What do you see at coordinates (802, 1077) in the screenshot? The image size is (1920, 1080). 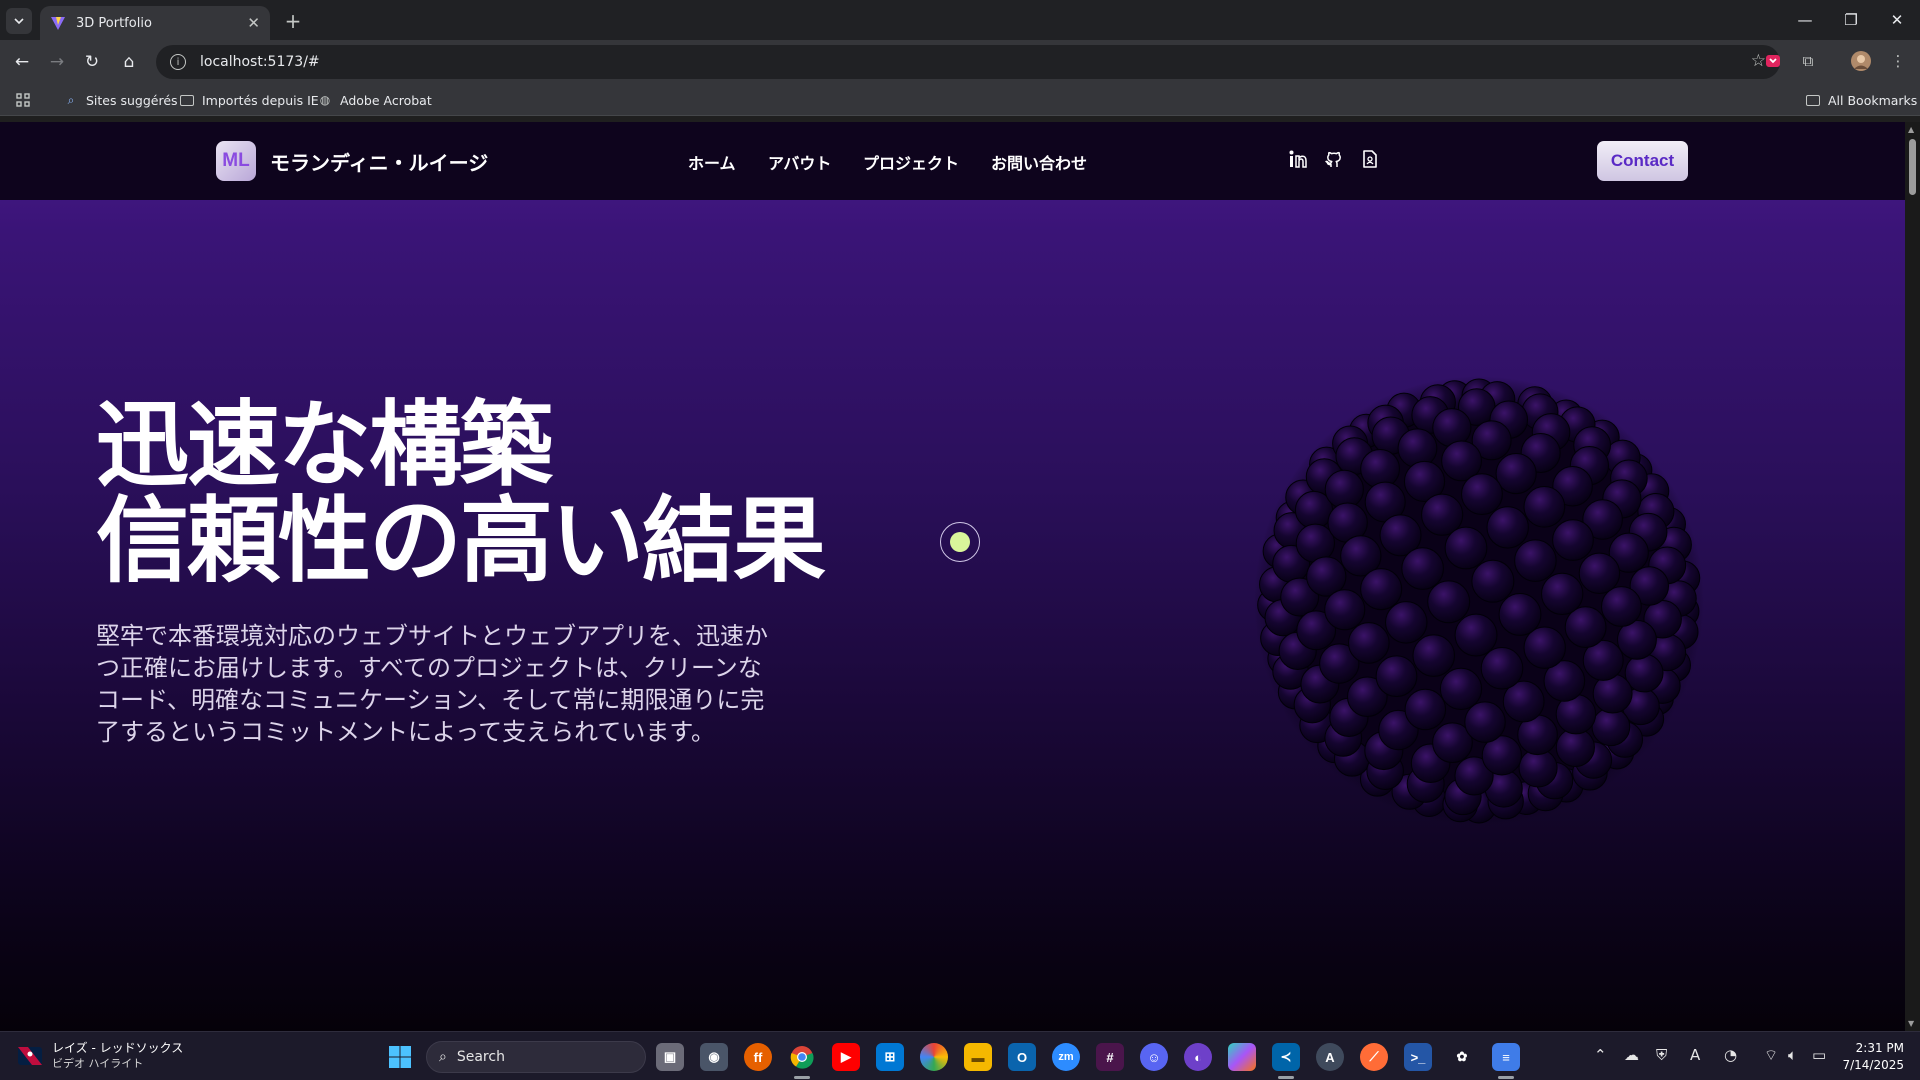 I see `chrome-active-indicator` at bounding box center [802, 1077].